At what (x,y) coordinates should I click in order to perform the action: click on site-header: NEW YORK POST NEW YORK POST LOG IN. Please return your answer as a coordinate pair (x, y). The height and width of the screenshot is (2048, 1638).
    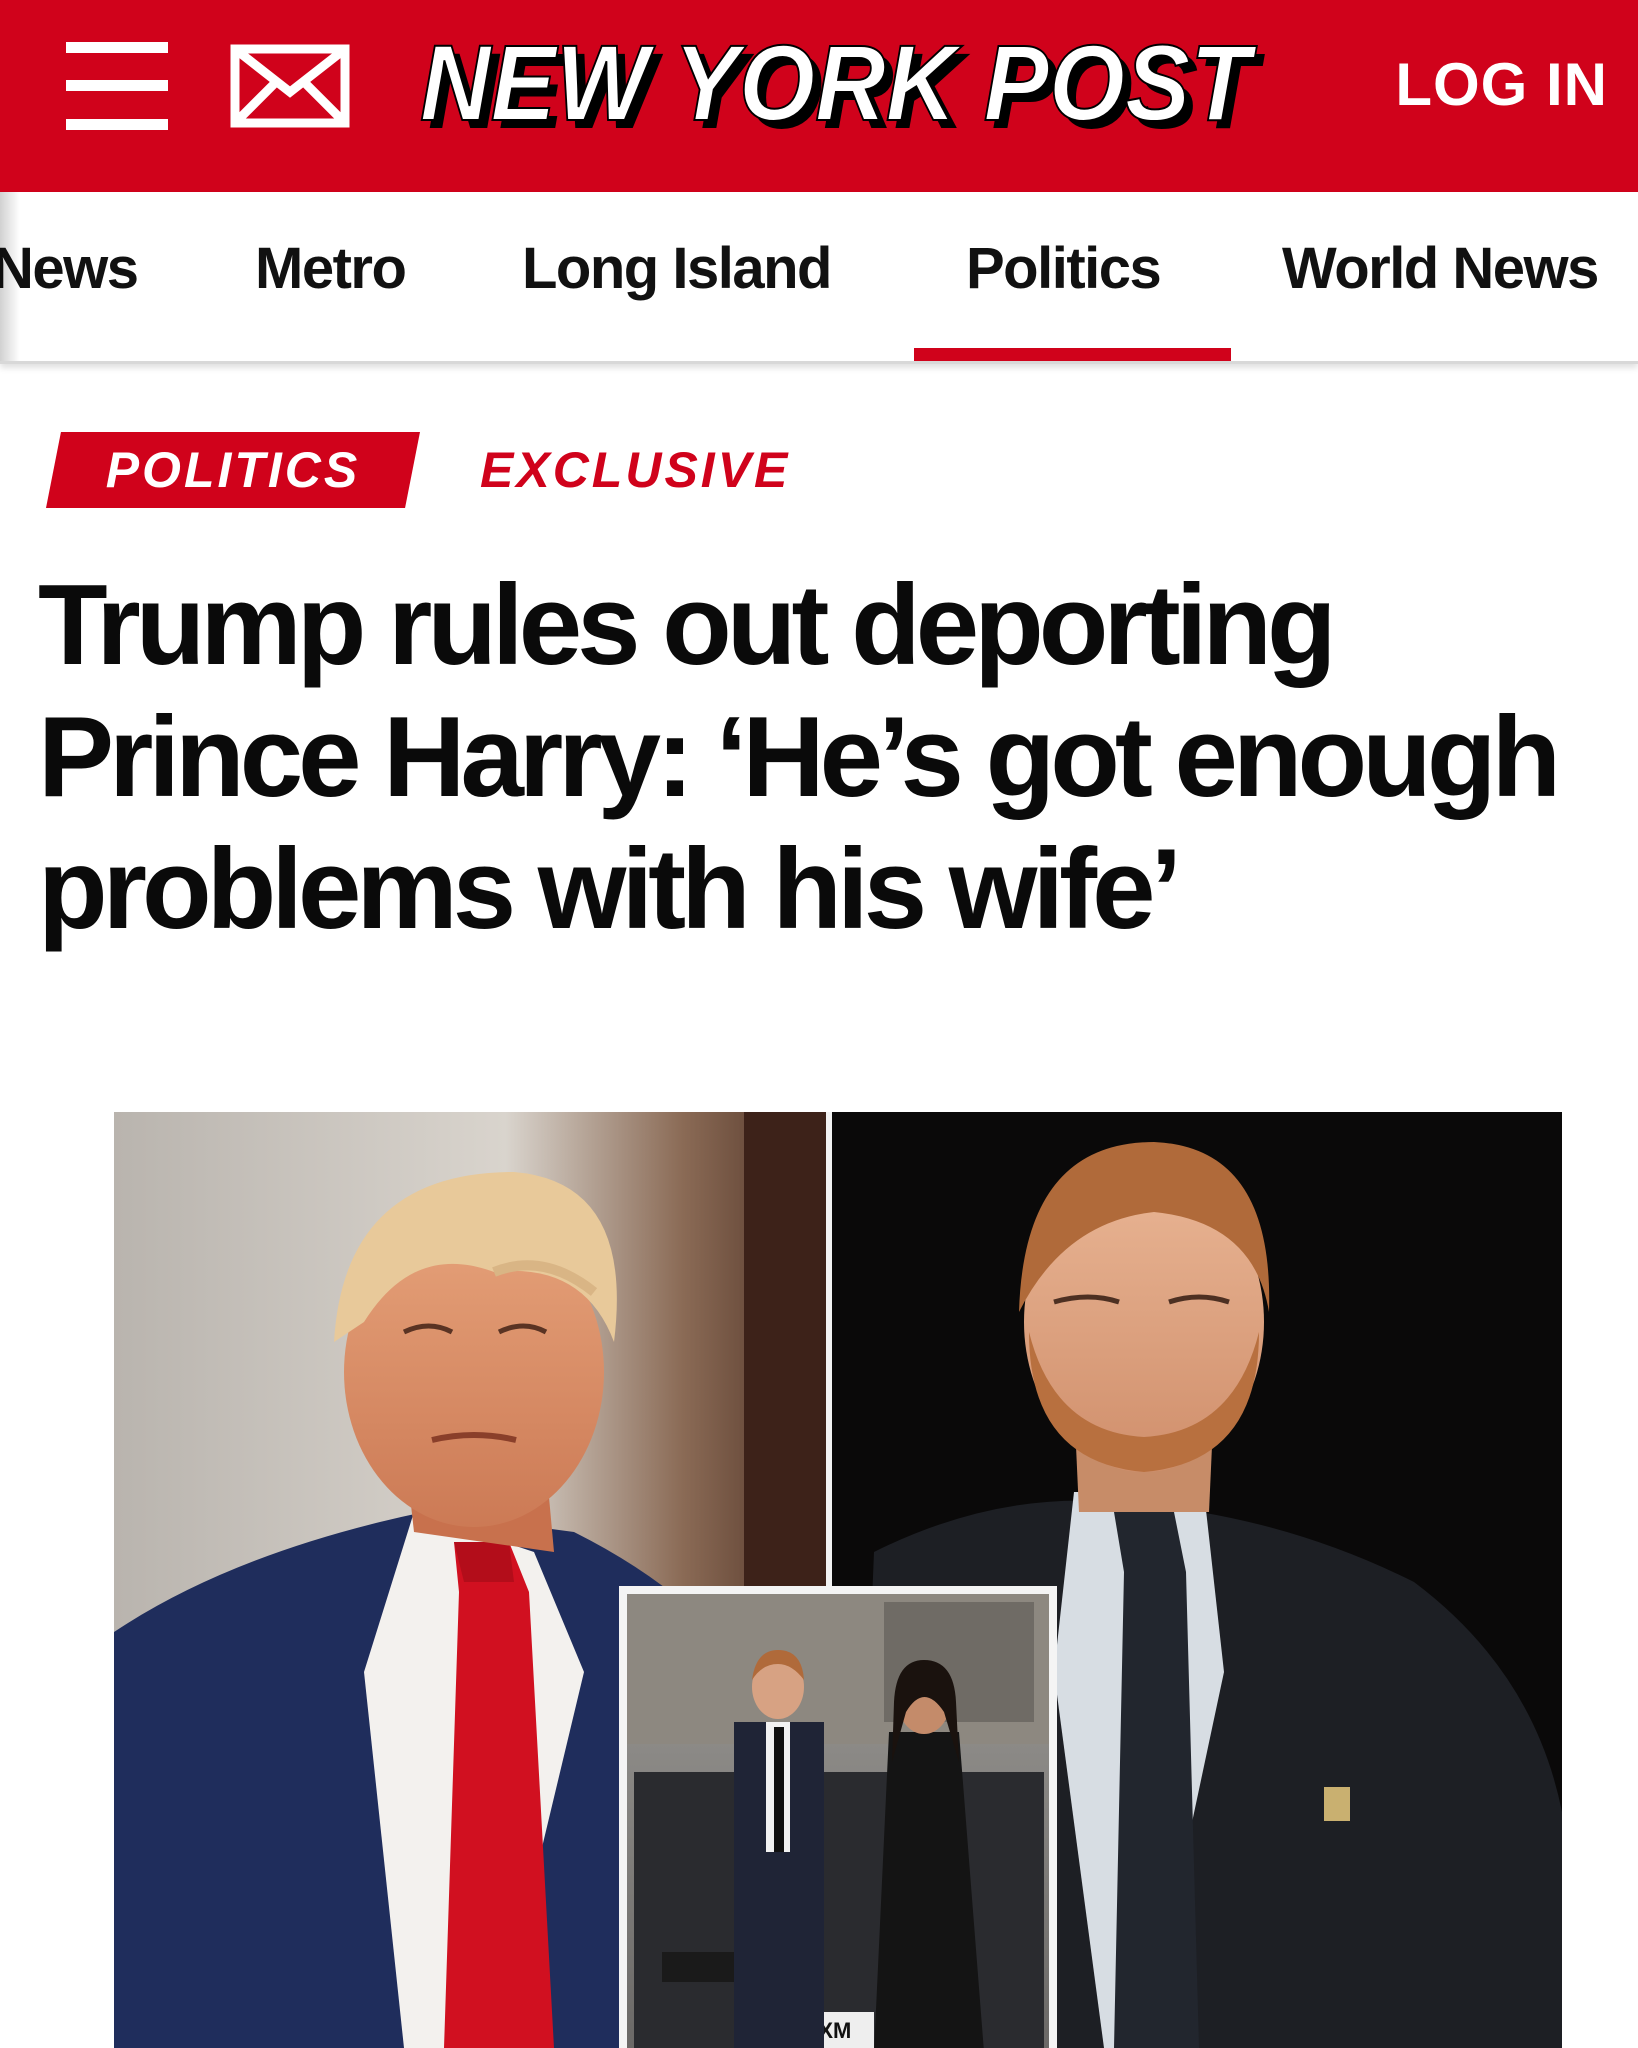
    Looking at the image, I should click on (819, 96).